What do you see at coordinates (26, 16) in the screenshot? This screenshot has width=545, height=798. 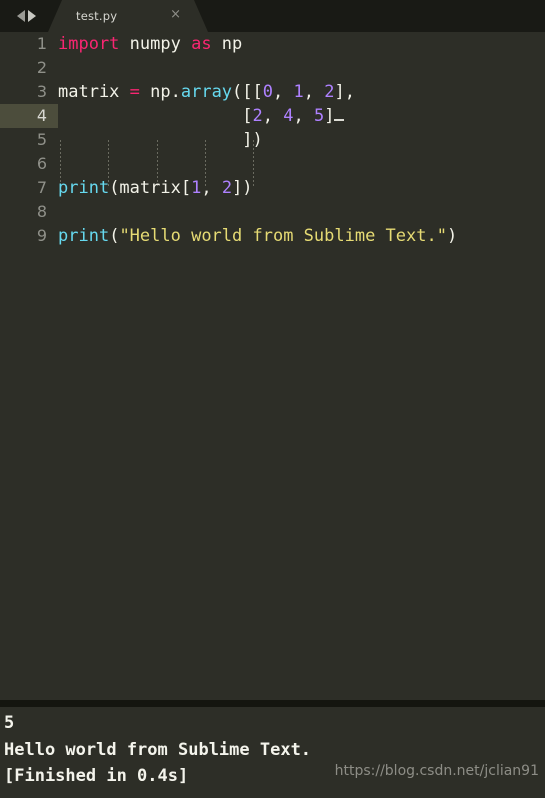 I see `tab-navigation-arrows` at bounding box center [26, 16].